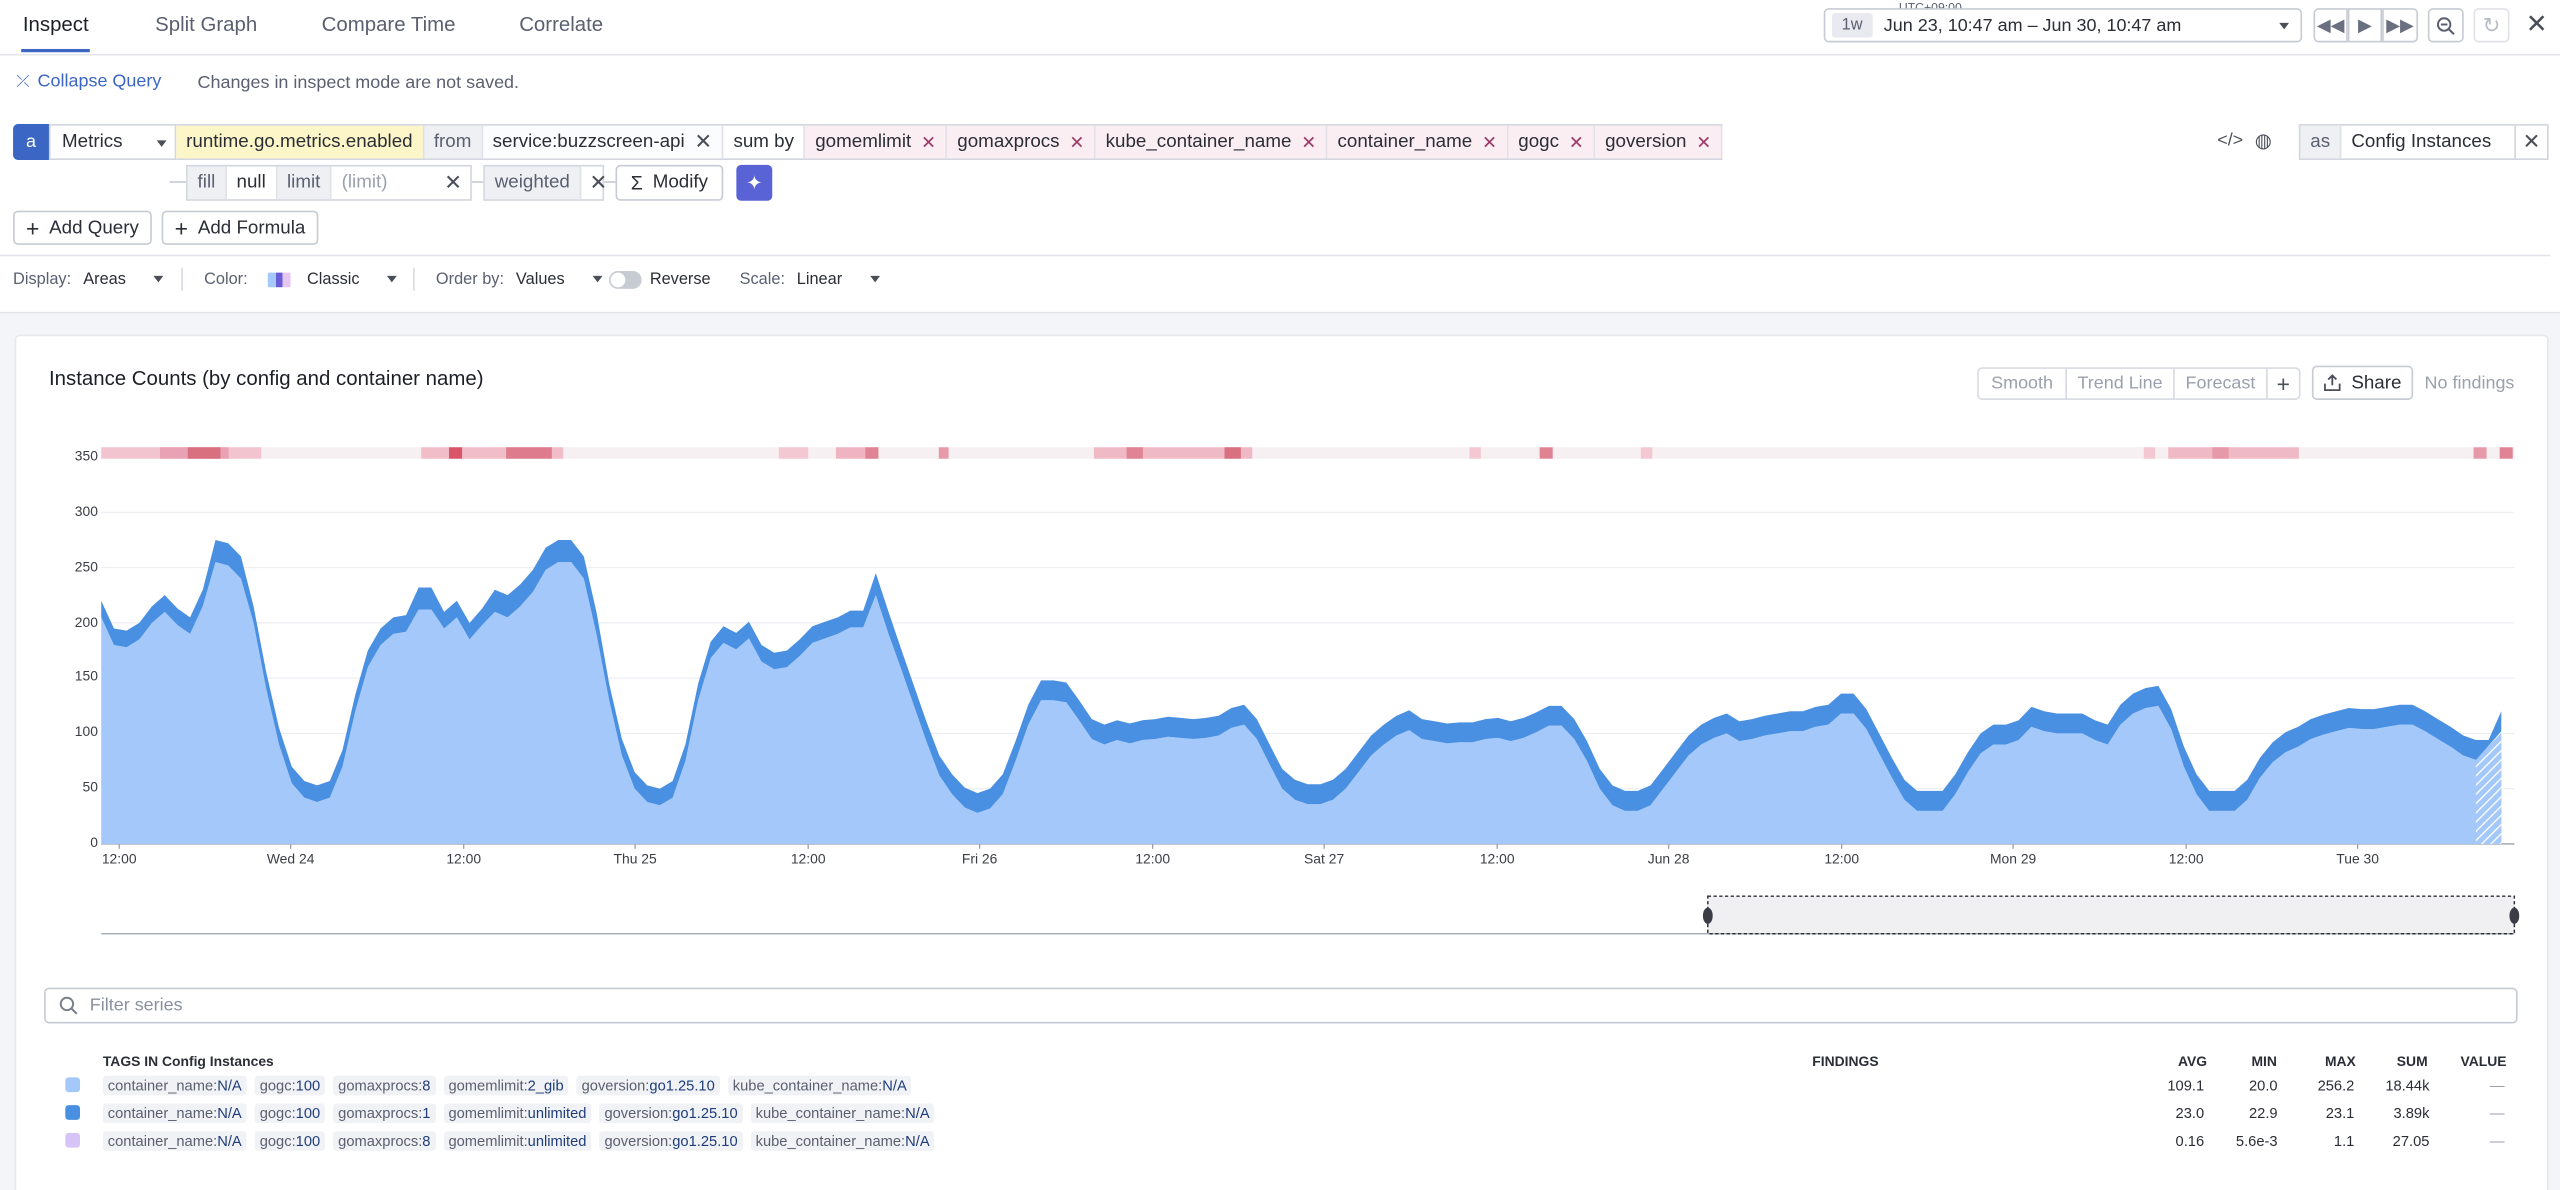  I want to click on x-tick-label: Fri 26, so click(979, 858).